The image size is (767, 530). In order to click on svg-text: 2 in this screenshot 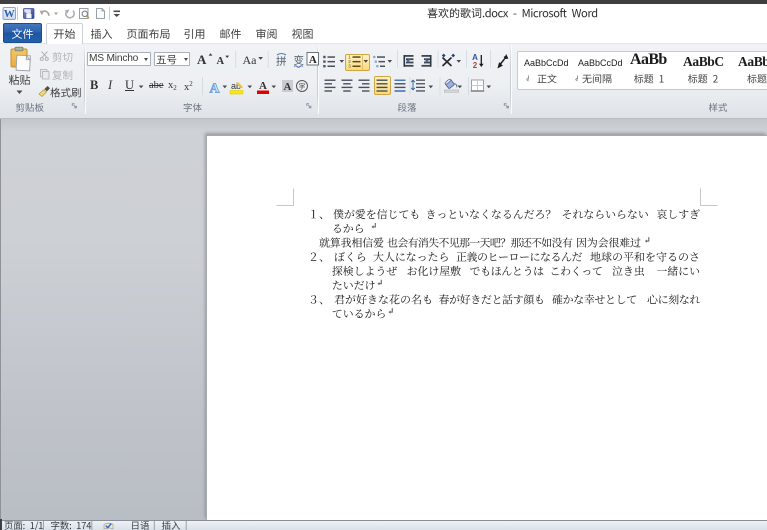, I will do `click(475, 65)`.